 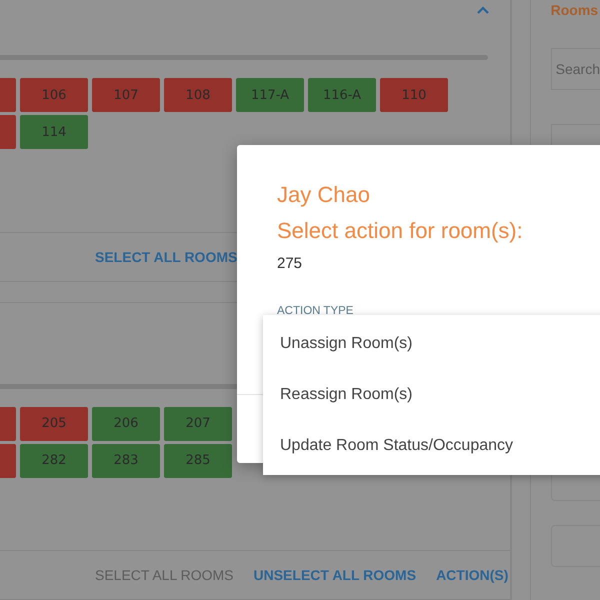 What do you see at coordinates (431, 445) in the screenshot?
I see `menu-item: Update Room Status/Occupancy` at bounding box center [431, 445].